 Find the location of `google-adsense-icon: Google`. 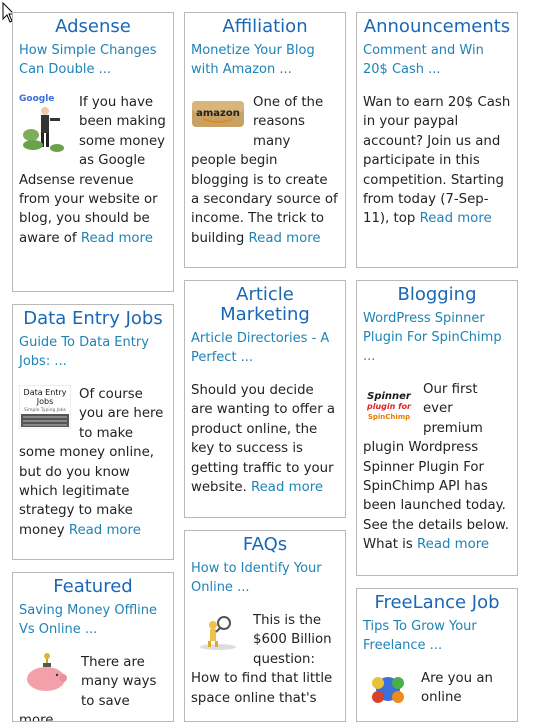

google-adsense-icon: Google is located at coordinates (45, 124).